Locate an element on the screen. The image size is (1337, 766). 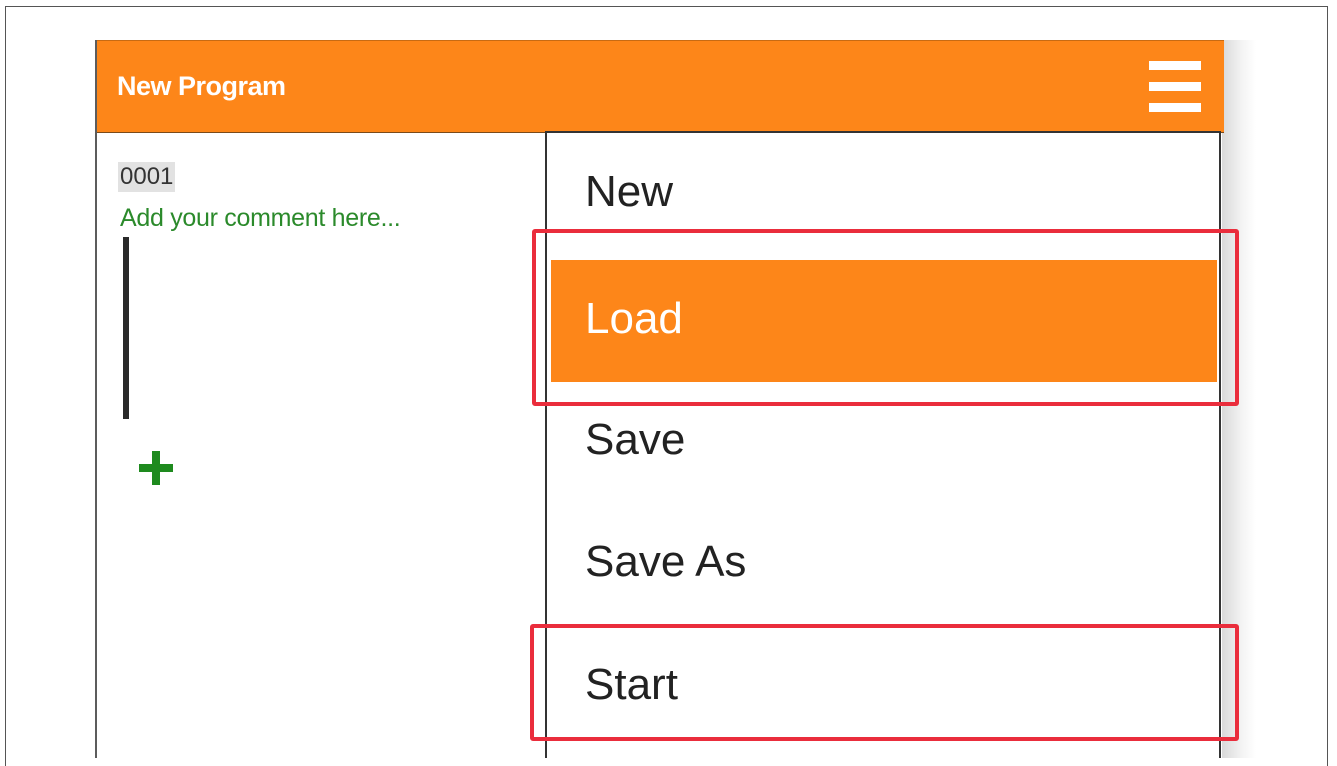
menu-item-label: Save As is located at coordinates (666, 561).